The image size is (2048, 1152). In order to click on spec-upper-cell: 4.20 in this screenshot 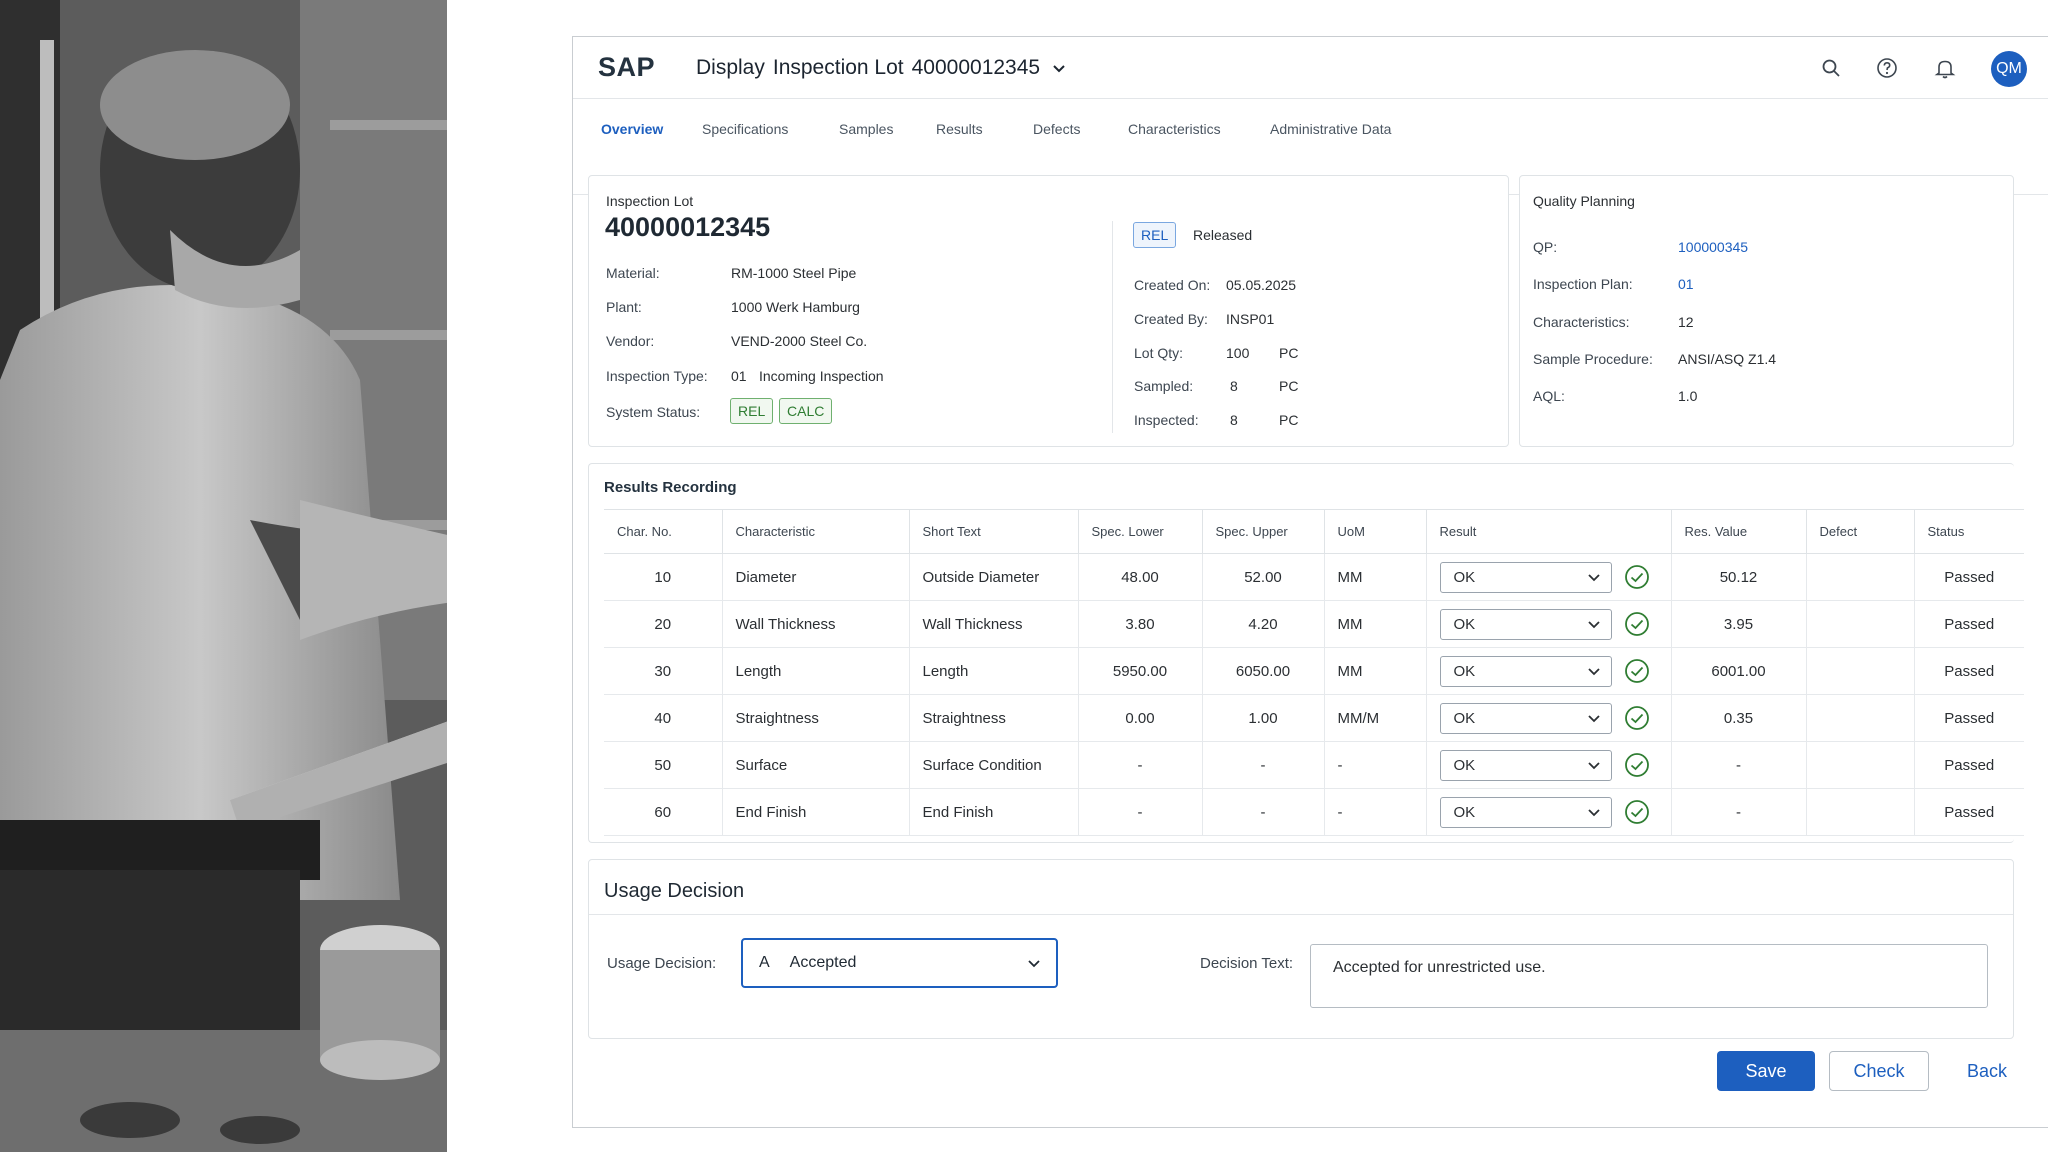, I will do `click(1263, 624)`.